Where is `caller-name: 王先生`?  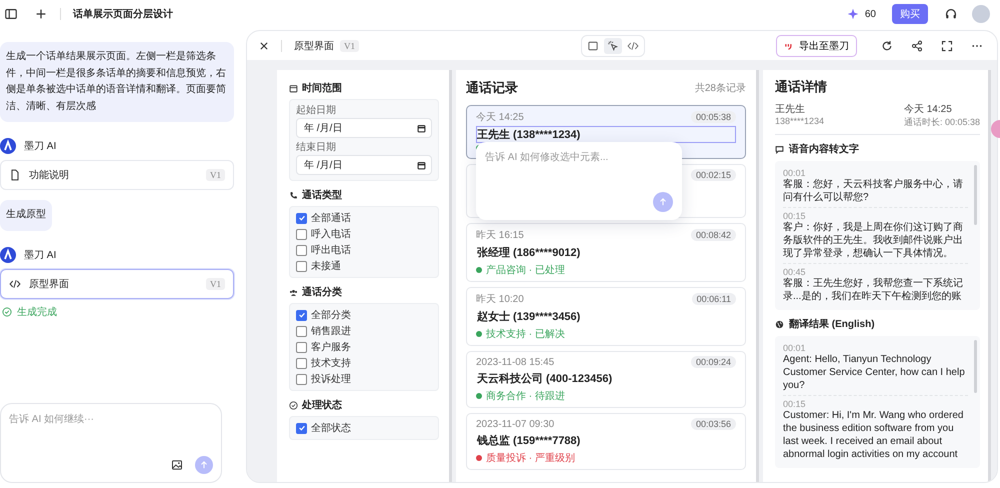
caller-name: 王先生 is located at coordinates (790, 109).